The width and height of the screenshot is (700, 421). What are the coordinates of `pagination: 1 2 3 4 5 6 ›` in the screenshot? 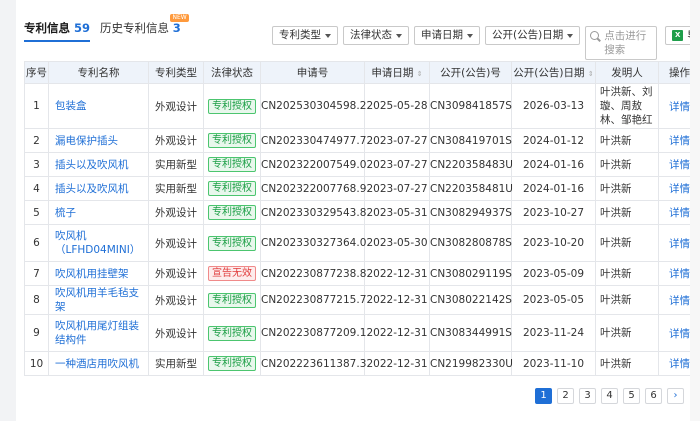 It's located at (609, 396).